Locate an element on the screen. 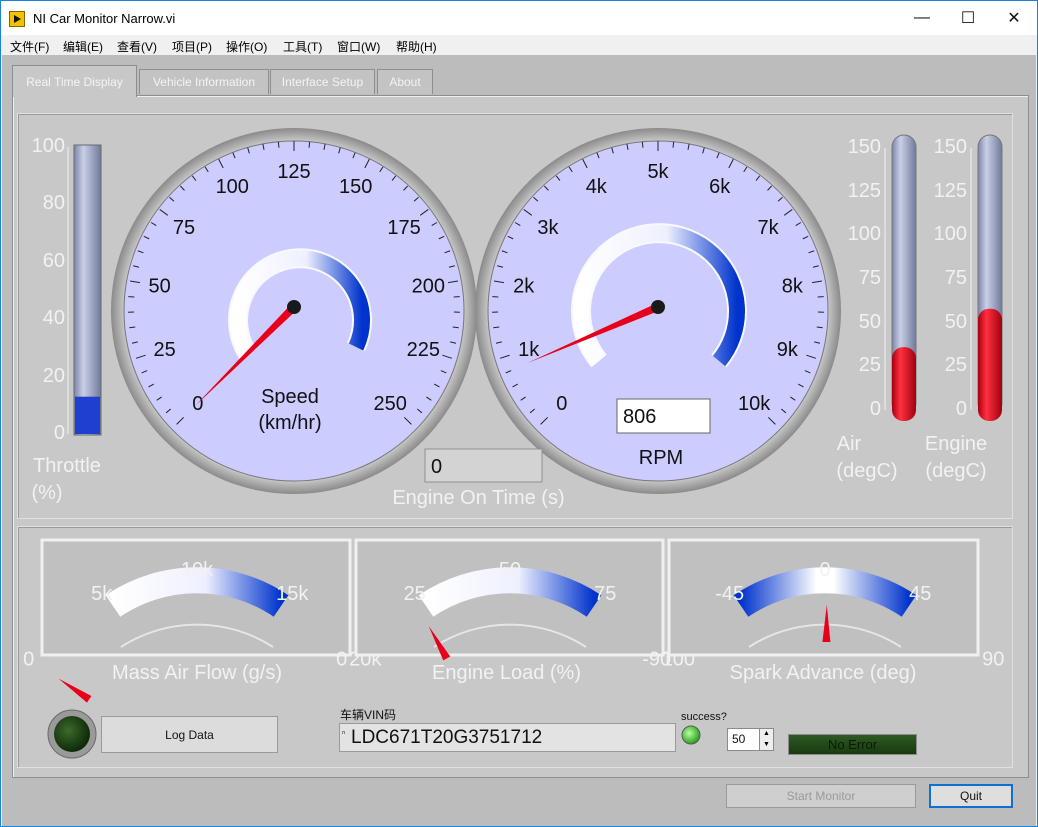 The width and height of the screenshot is (1038, 827). spark-advance-label: Spark Advance (deg) is located at coordinates (823, 673).